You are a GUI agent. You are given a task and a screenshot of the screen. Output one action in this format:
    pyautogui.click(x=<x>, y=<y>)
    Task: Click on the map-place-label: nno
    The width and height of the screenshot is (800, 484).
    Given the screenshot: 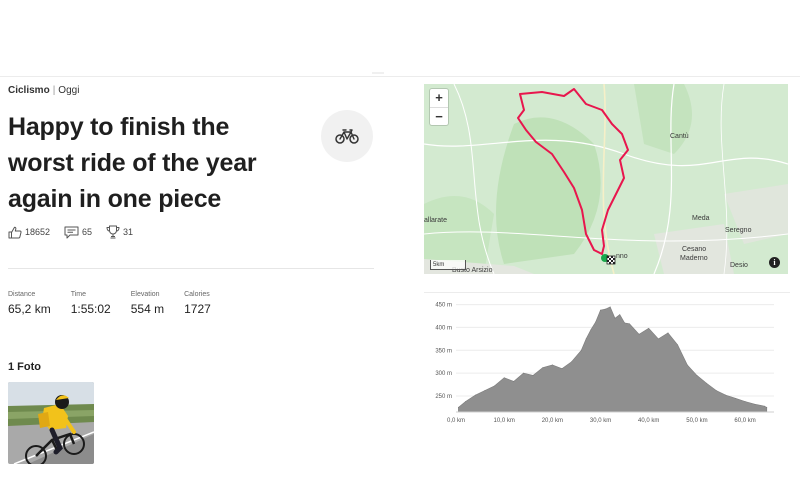 What is the action you would take?
    pyautogui.click(x=622, y=256)
    